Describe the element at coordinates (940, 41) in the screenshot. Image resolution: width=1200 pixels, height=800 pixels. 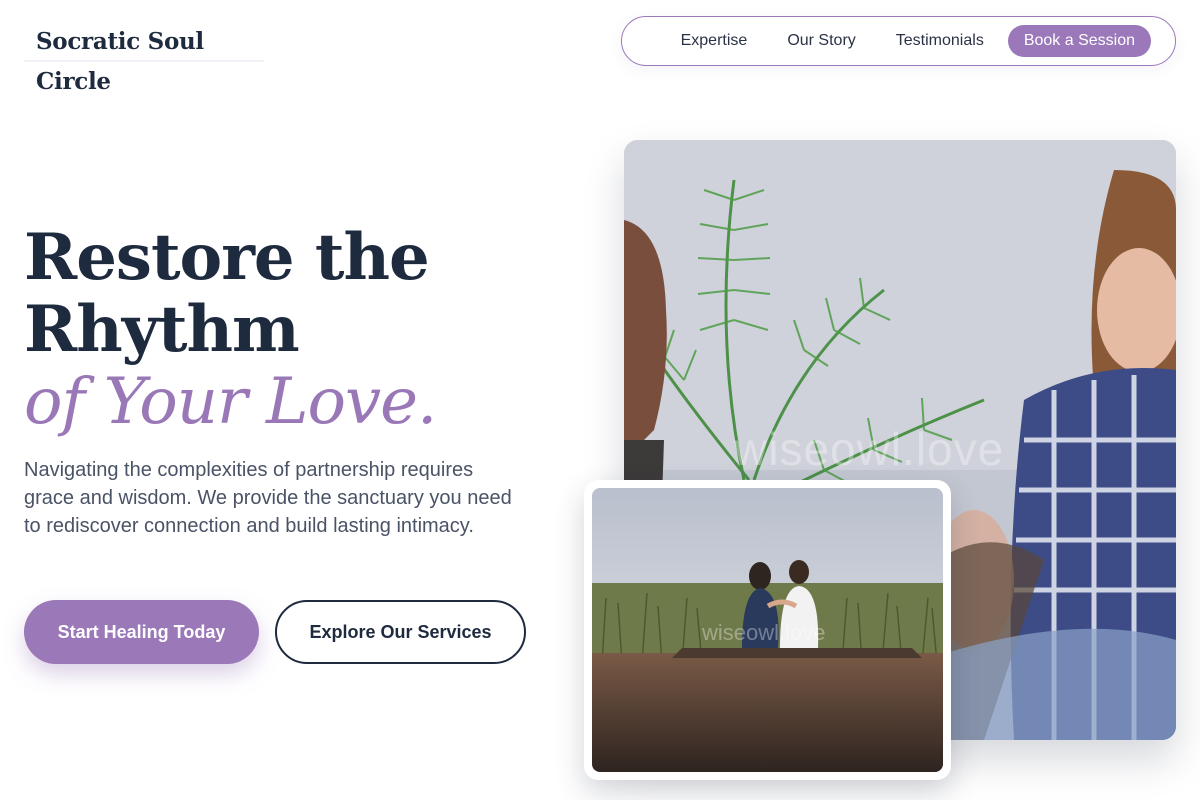
I see `nav-link-testimonials: Testimonials` at that location.